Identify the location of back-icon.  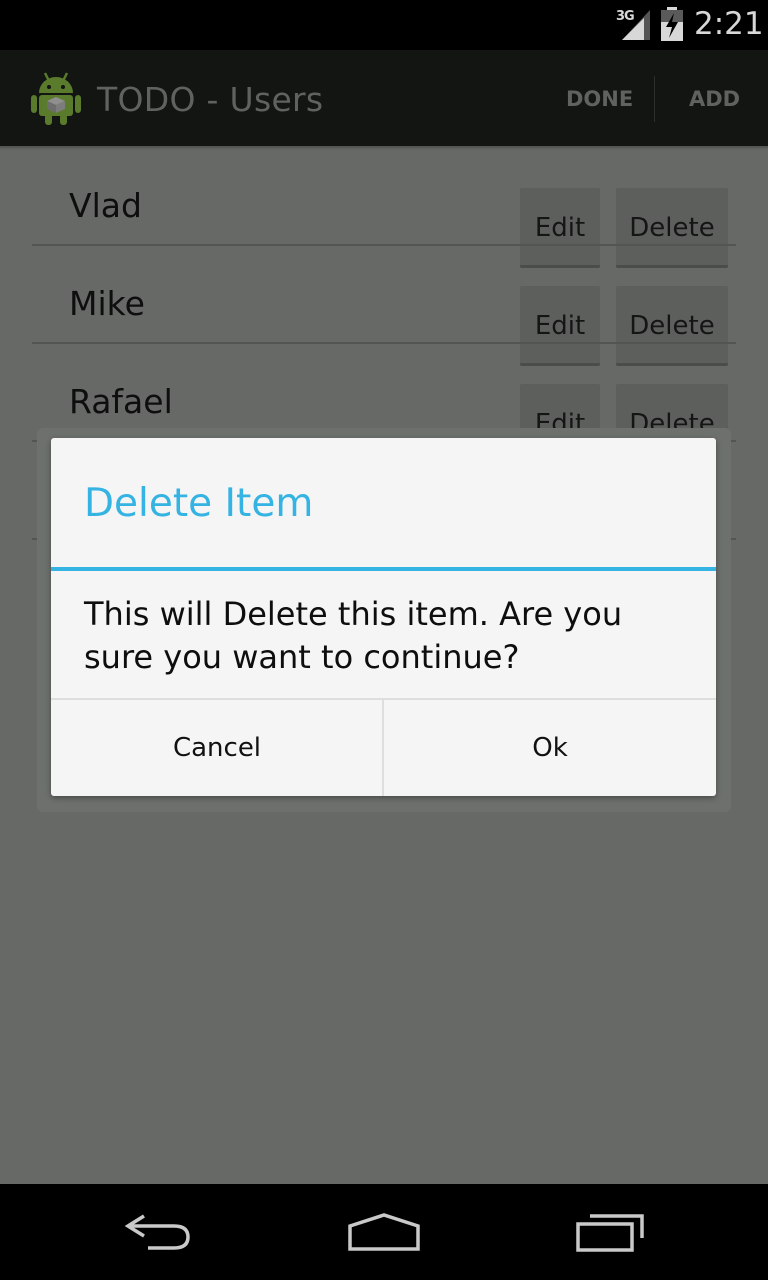
(159, 1232).